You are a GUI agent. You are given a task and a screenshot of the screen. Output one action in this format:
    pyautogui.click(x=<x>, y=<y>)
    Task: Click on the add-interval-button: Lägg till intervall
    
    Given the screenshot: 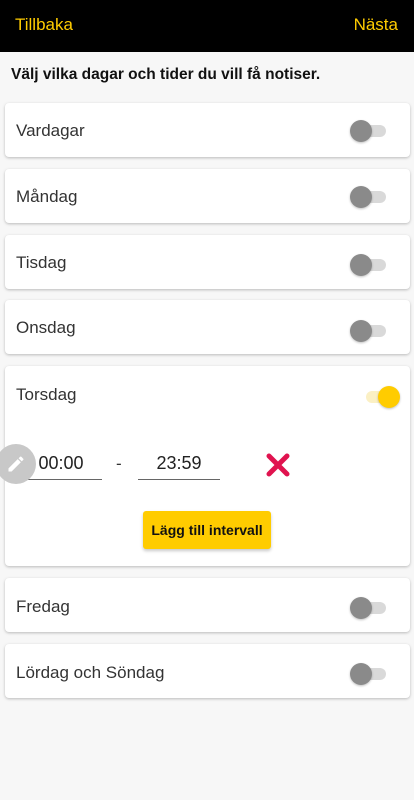 What is the action you would take?
    pyautogui.click(x=207, y=530)
    